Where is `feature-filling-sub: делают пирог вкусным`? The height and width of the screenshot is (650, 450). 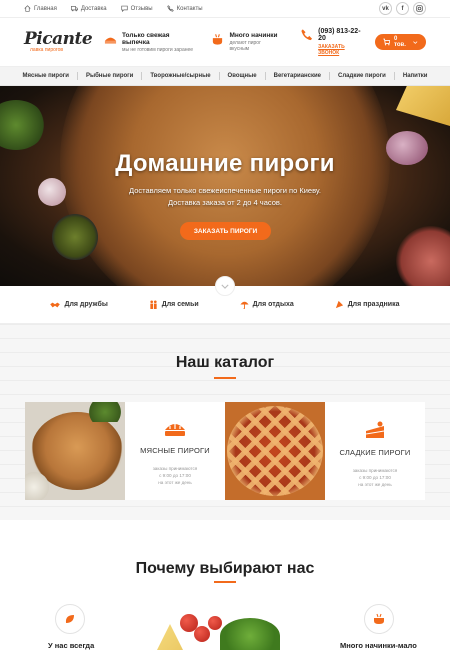
feature-filling-sub: делают пирог вкусным is located at coordinates (245, 46).